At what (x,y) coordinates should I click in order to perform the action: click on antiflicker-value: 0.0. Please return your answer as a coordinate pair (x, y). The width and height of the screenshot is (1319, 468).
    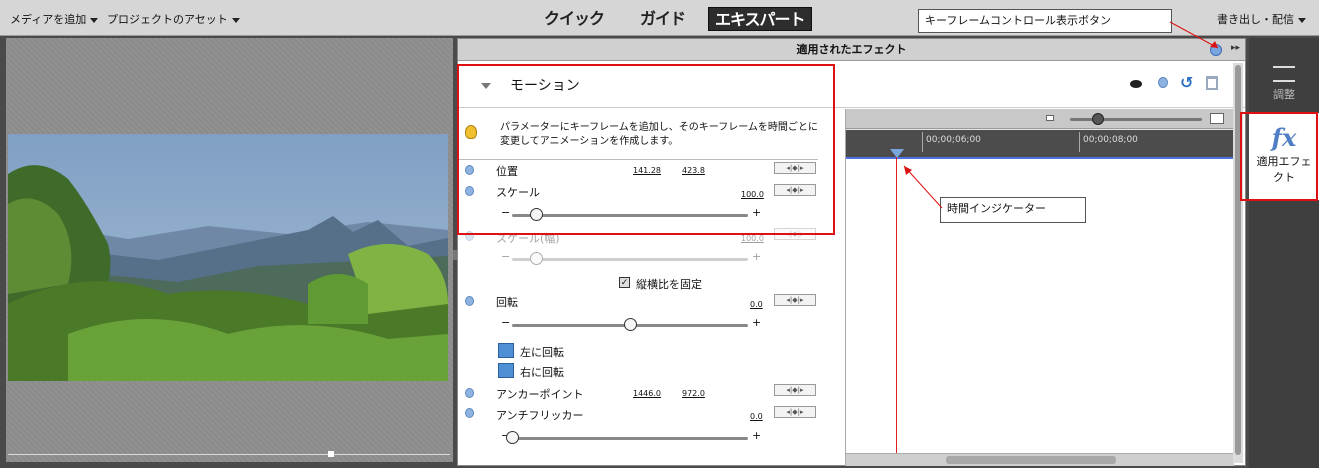
    Looking at the image, I should click on (756, 416).